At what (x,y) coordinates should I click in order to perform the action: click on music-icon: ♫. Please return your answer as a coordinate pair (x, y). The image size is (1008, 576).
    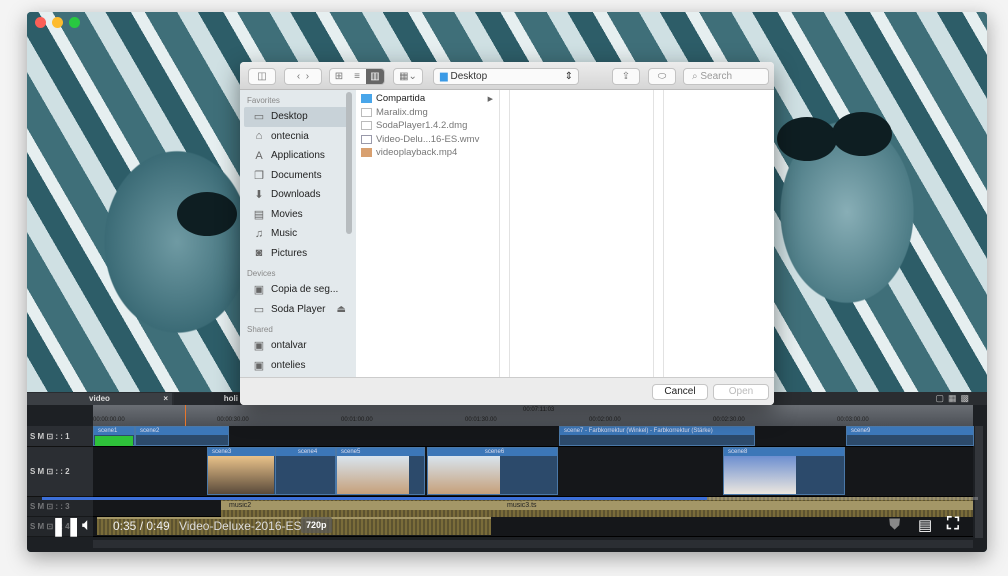
    Looking at the image, I should click on (259, 233).